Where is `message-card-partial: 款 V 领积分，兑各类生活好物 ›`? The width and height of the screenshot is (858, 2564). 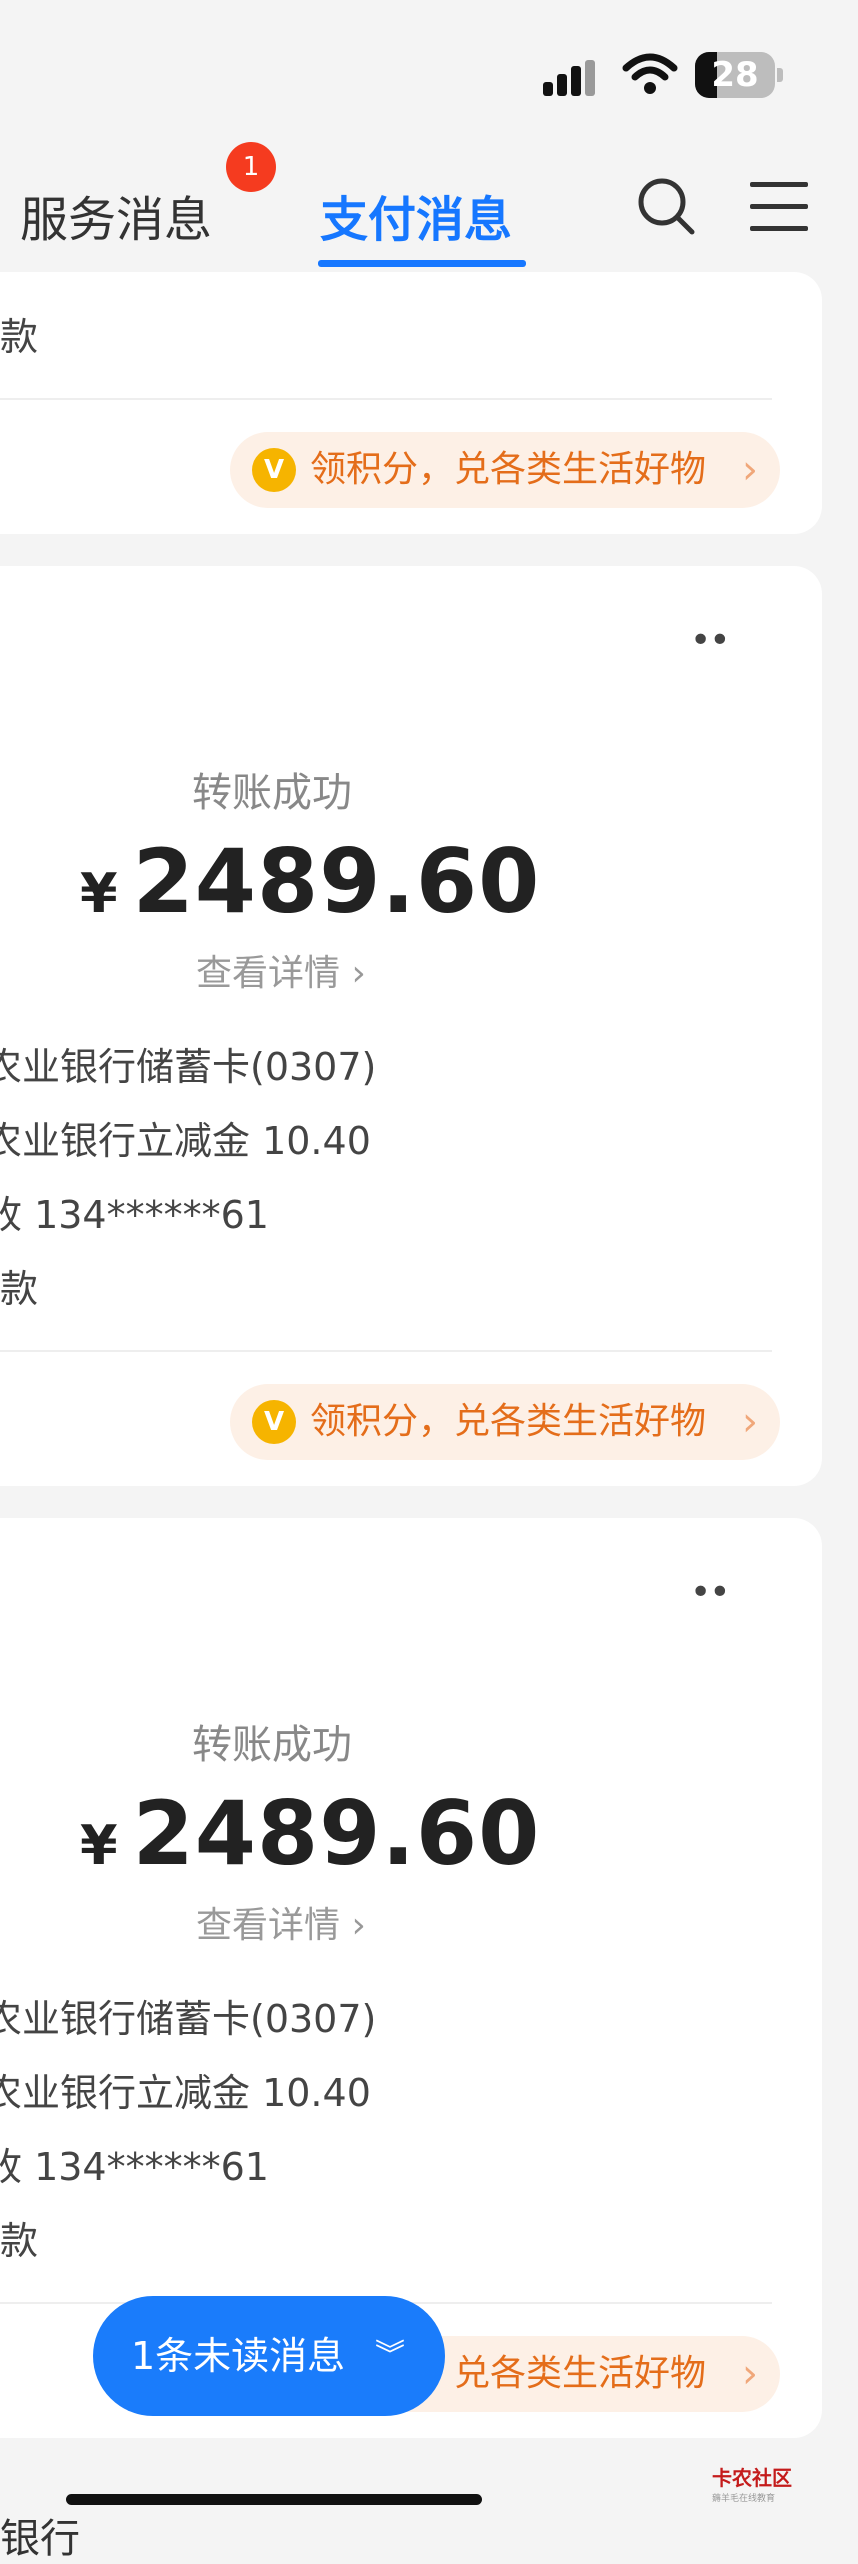
message-card-partial: 款 V 领积分，兑各类生活好物 › is located at coordinates (411, 403).